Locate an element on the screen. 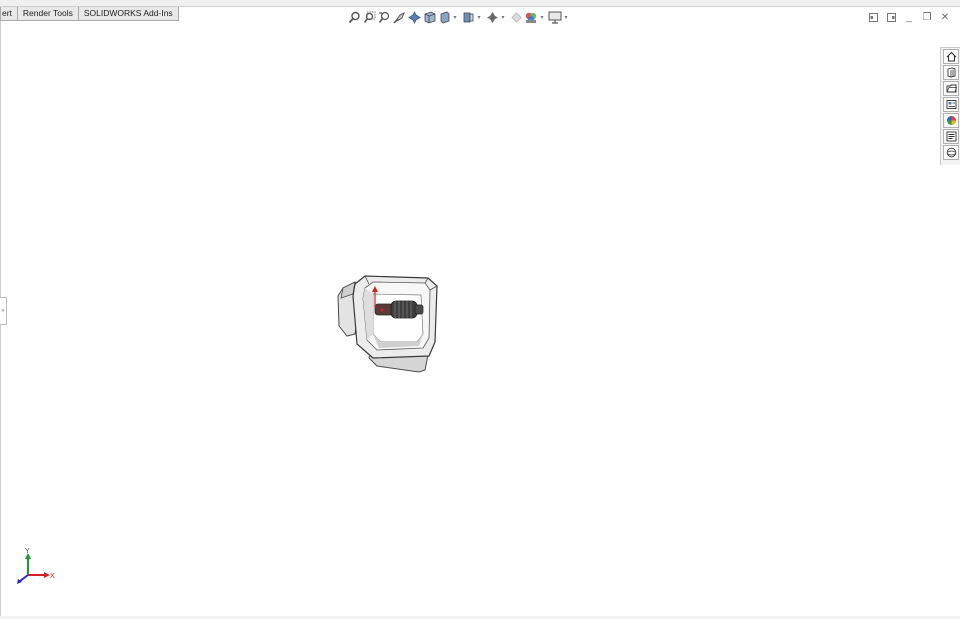 The image size is (960, 619). tab-render-tools: Render Tools is located at coordinates (47, 14).